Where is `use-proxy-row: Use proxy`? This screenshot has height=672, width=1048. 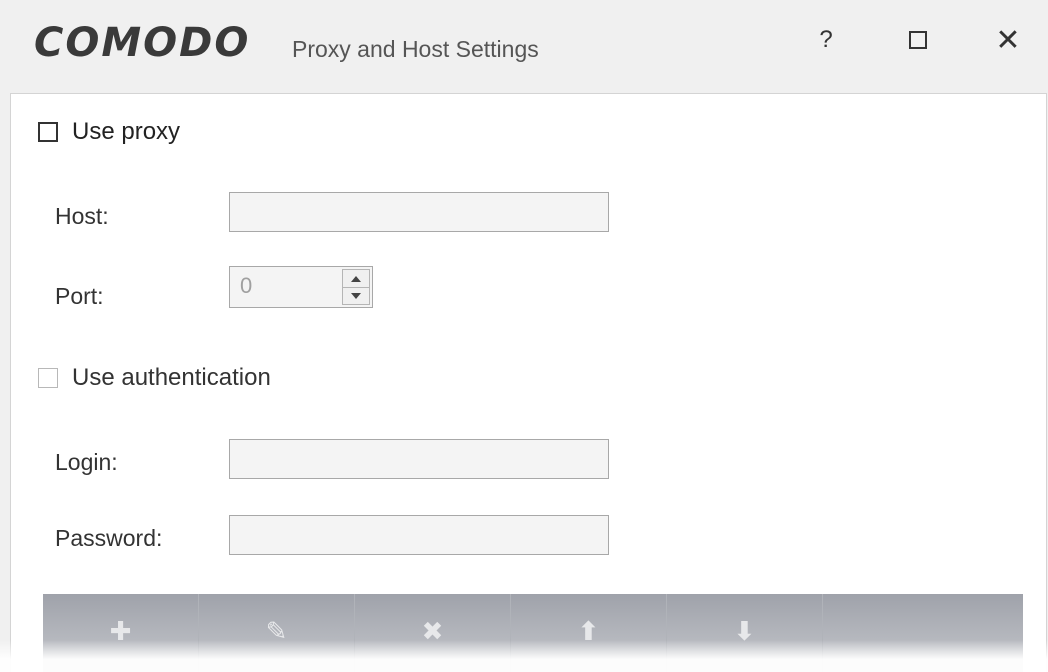
use-proxy-row: Use proxy is located at coordinates (109, 132).